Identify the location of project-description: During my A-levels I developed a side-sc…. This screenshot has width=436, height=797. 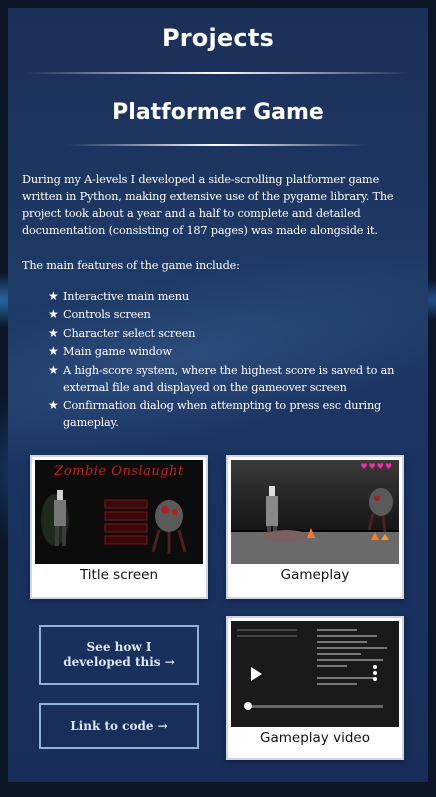
(208, 205).